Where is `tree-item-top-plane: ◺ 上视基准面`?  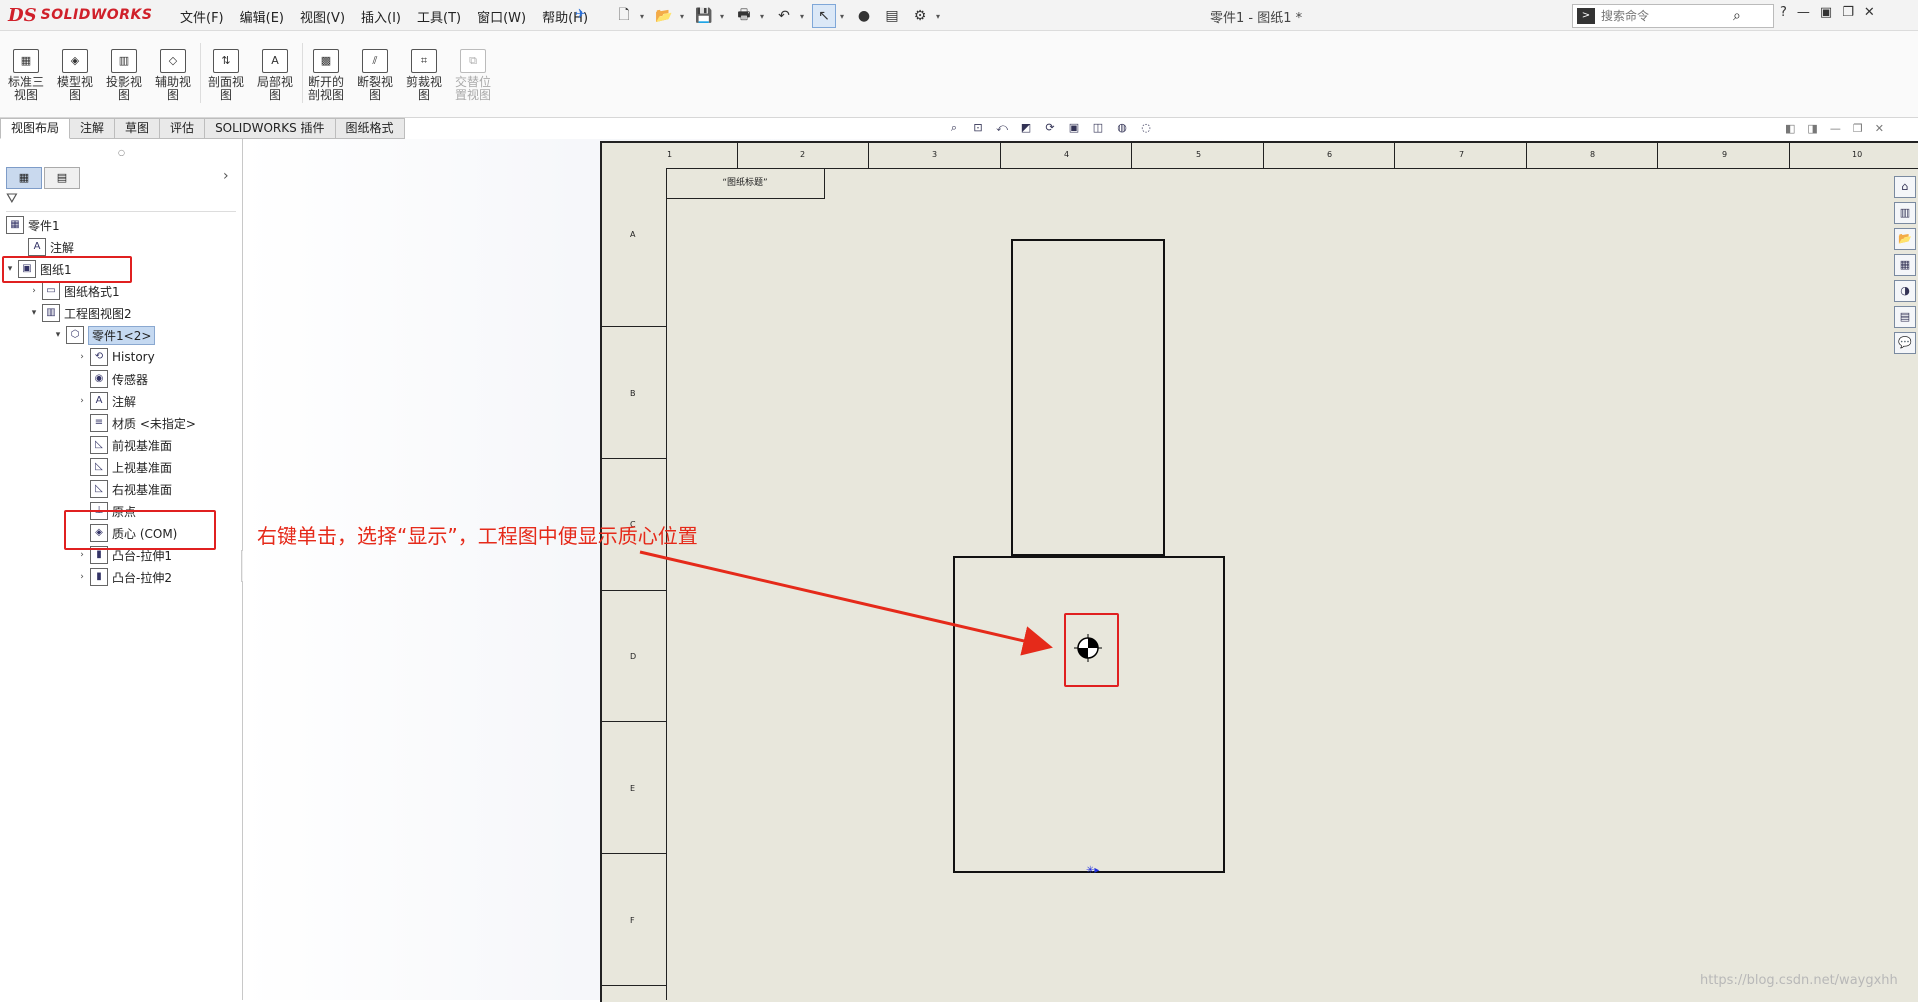 tree-item-top-plane: ◺ 上视基准面 is located at coordinates (130, 467).